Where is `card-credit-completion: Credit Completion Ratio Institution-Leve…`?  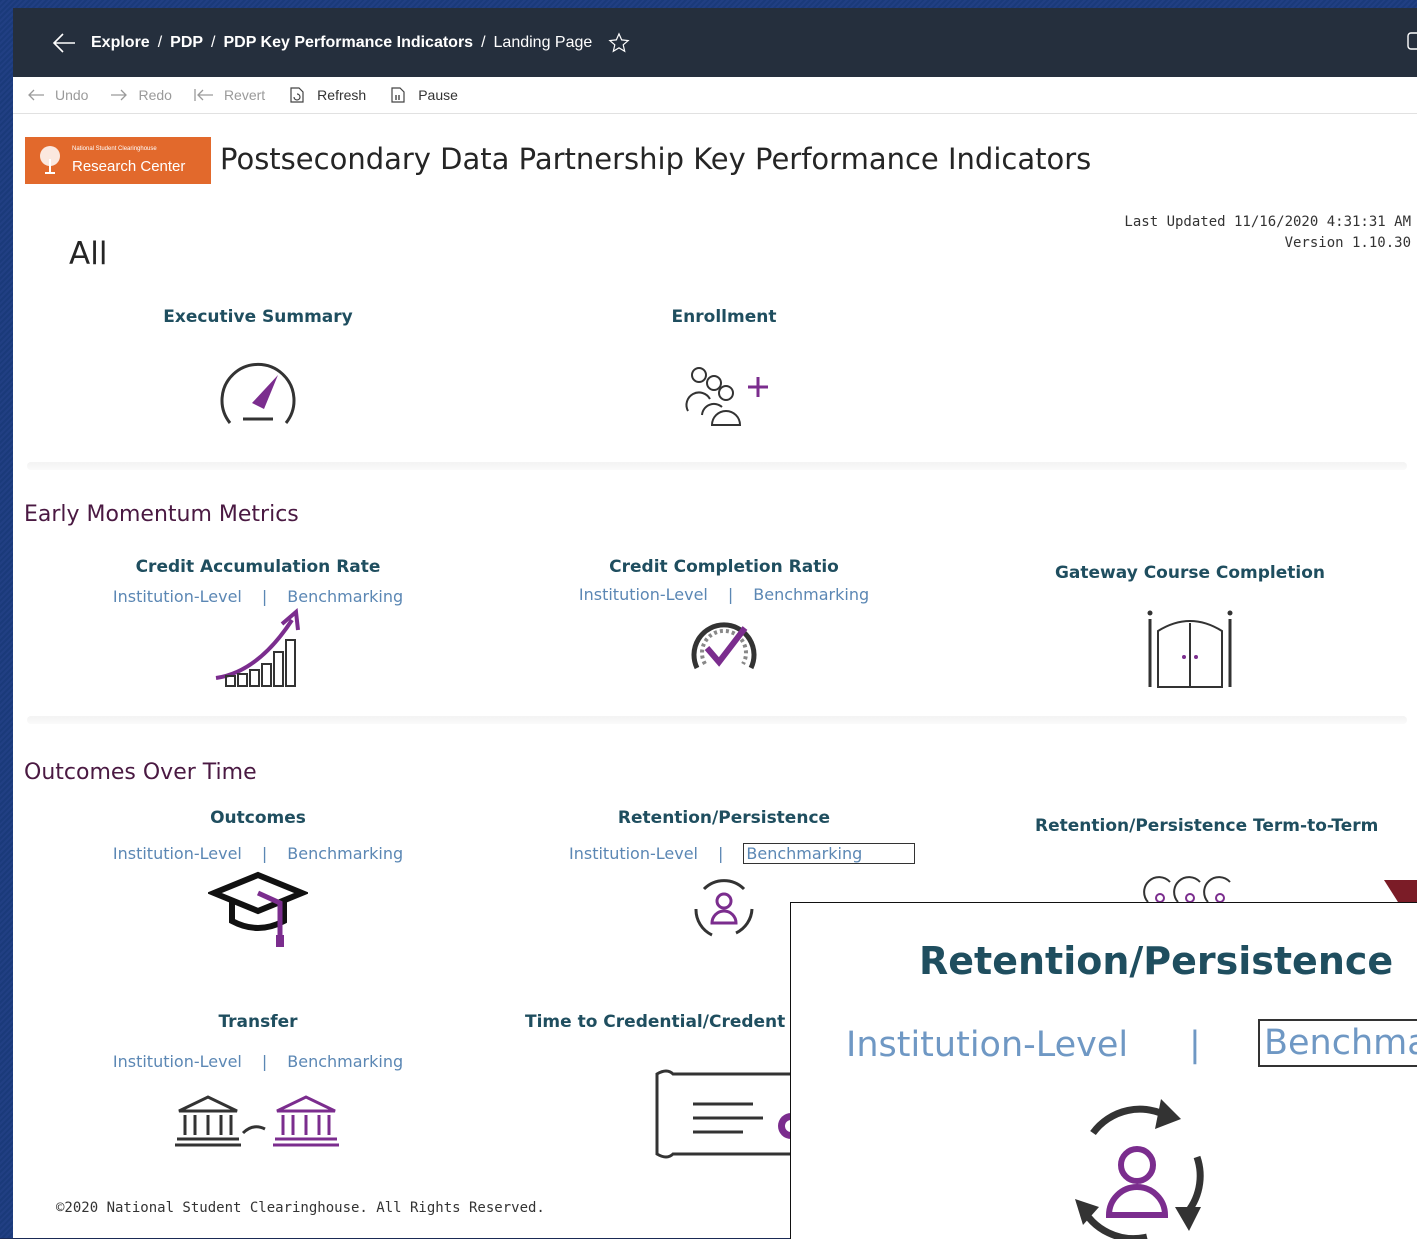
card-credit-completion: Credit Completion Ratio Institution-Leve… is located at coordinates (724, 622).